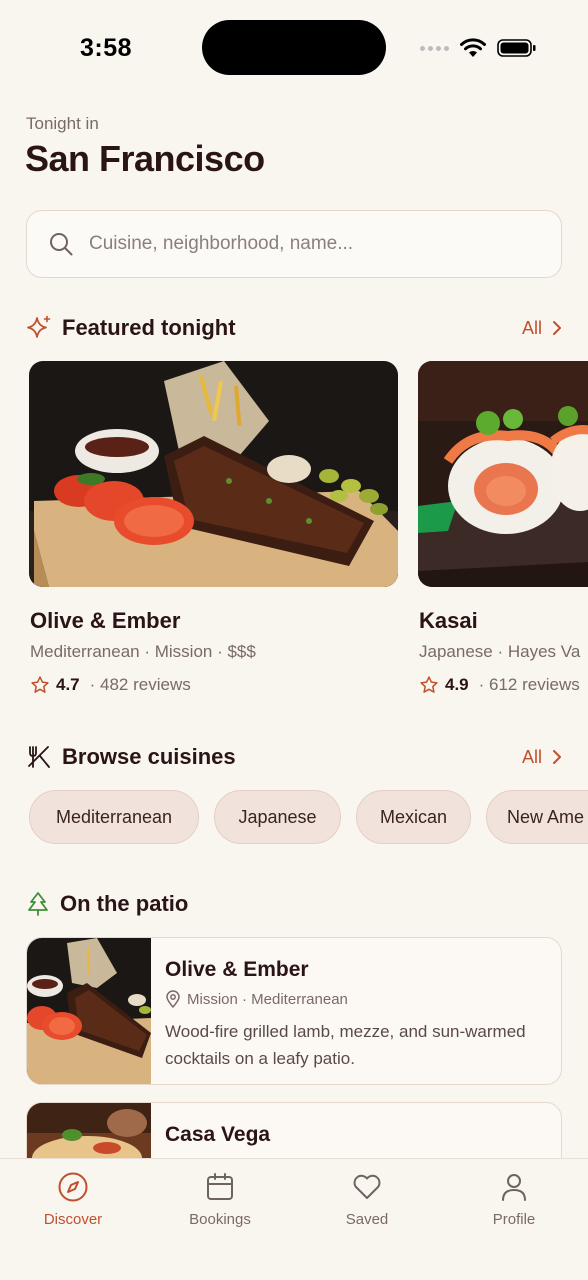 The width and height of the screenshot is (588, 1280). What do you see at coordinates (39, 757) in the screenshot?
I see `utensils-icon` at bounding box center [39, 757].